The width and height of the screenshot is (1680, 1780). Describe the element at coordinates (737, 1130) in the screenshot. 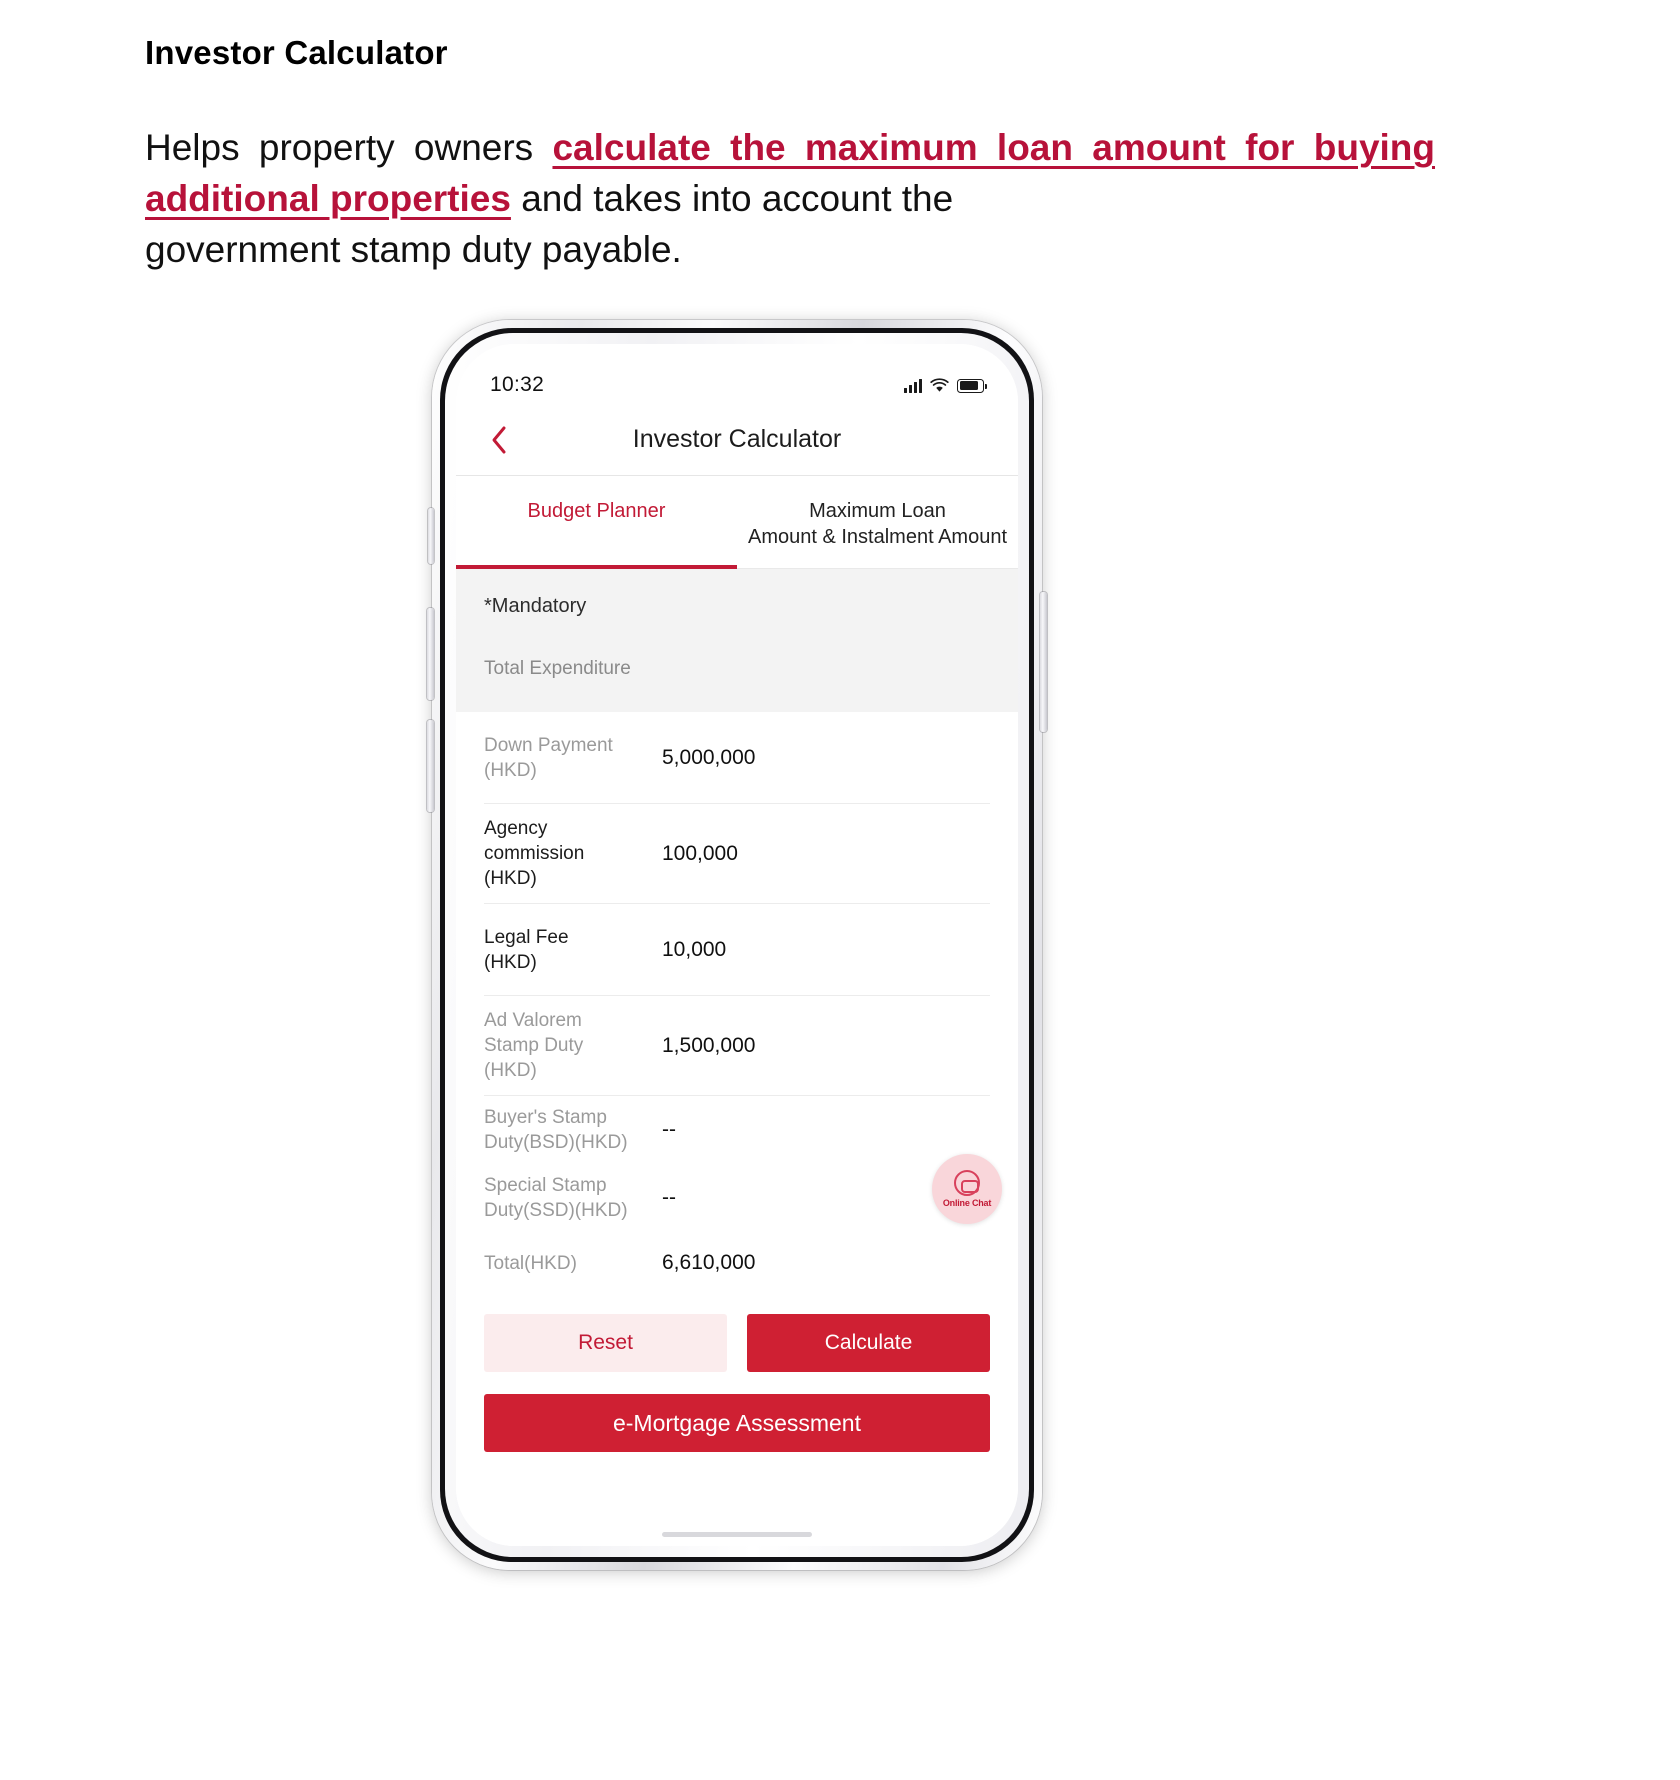

I see `field-row-buyers-stamp-duty: Buyer's Stamp Duty(BSD)(HKD) --` at that location.